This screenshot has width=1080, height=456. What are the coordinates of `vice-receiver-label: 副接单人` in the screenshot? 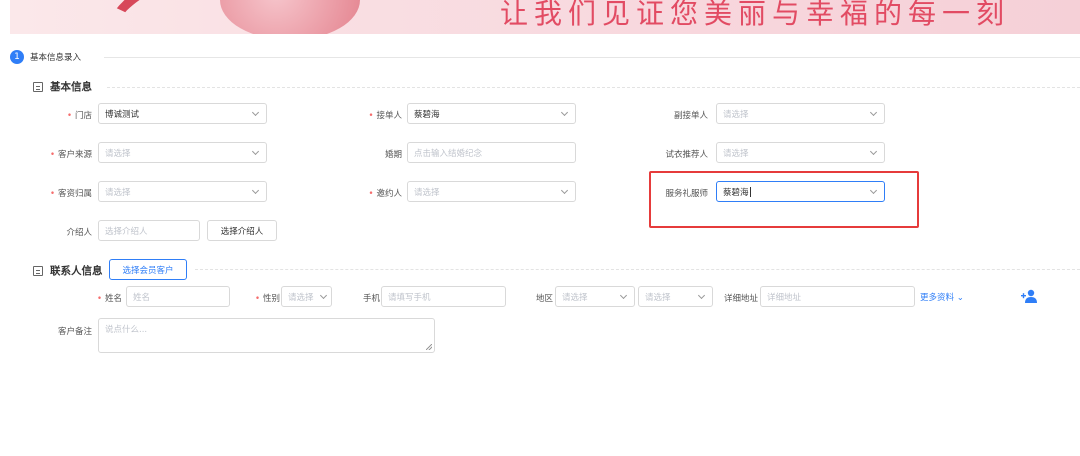 It's located at (690, 116).